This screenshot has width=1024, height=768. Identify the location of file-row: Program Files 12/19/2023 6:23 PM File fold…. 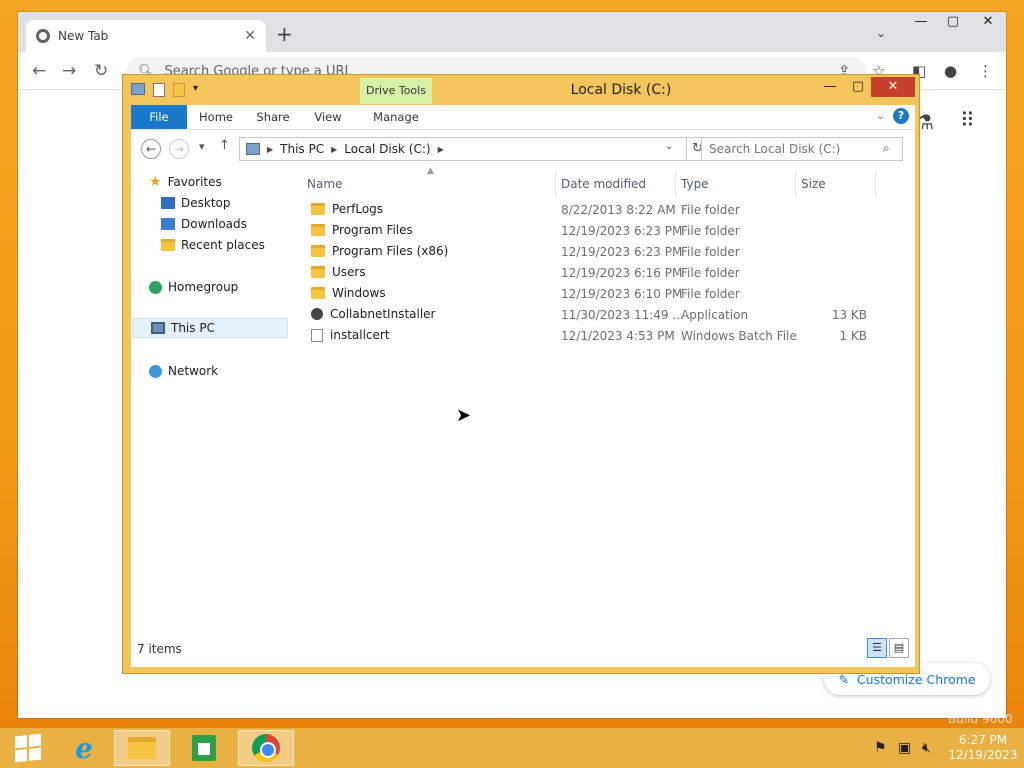
(599, 231).